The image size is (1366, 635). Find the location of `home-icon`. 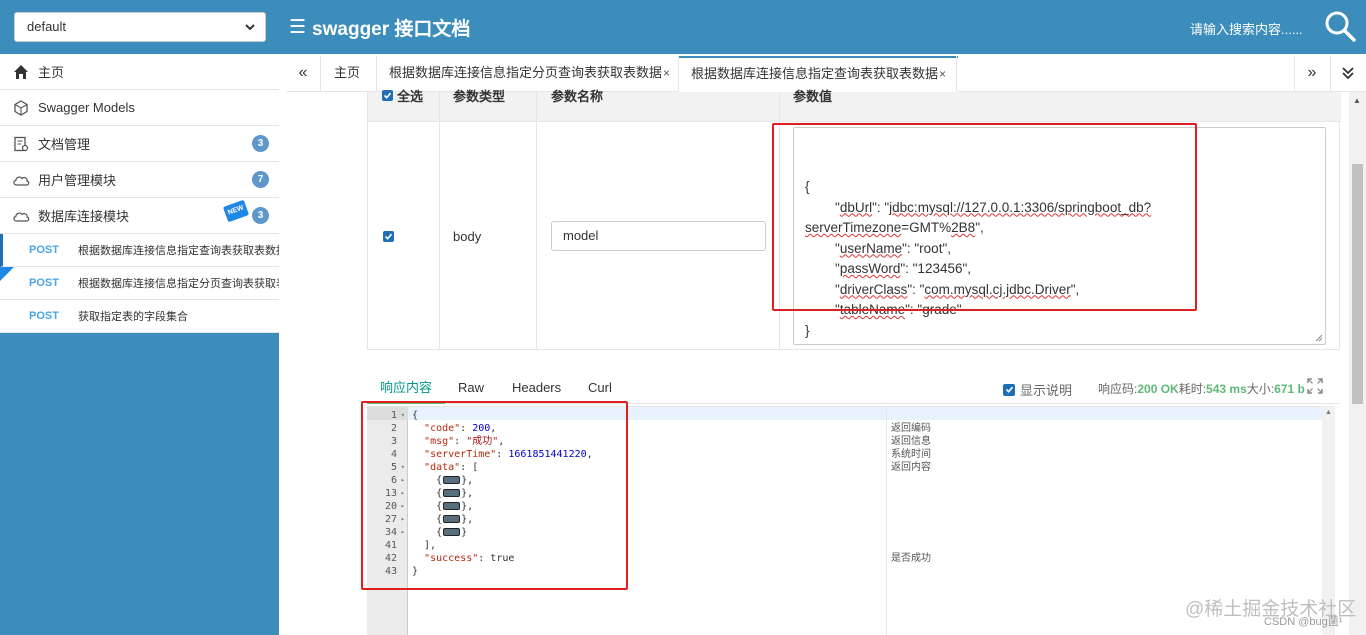

home-icon is located at coordinates (21, 72).